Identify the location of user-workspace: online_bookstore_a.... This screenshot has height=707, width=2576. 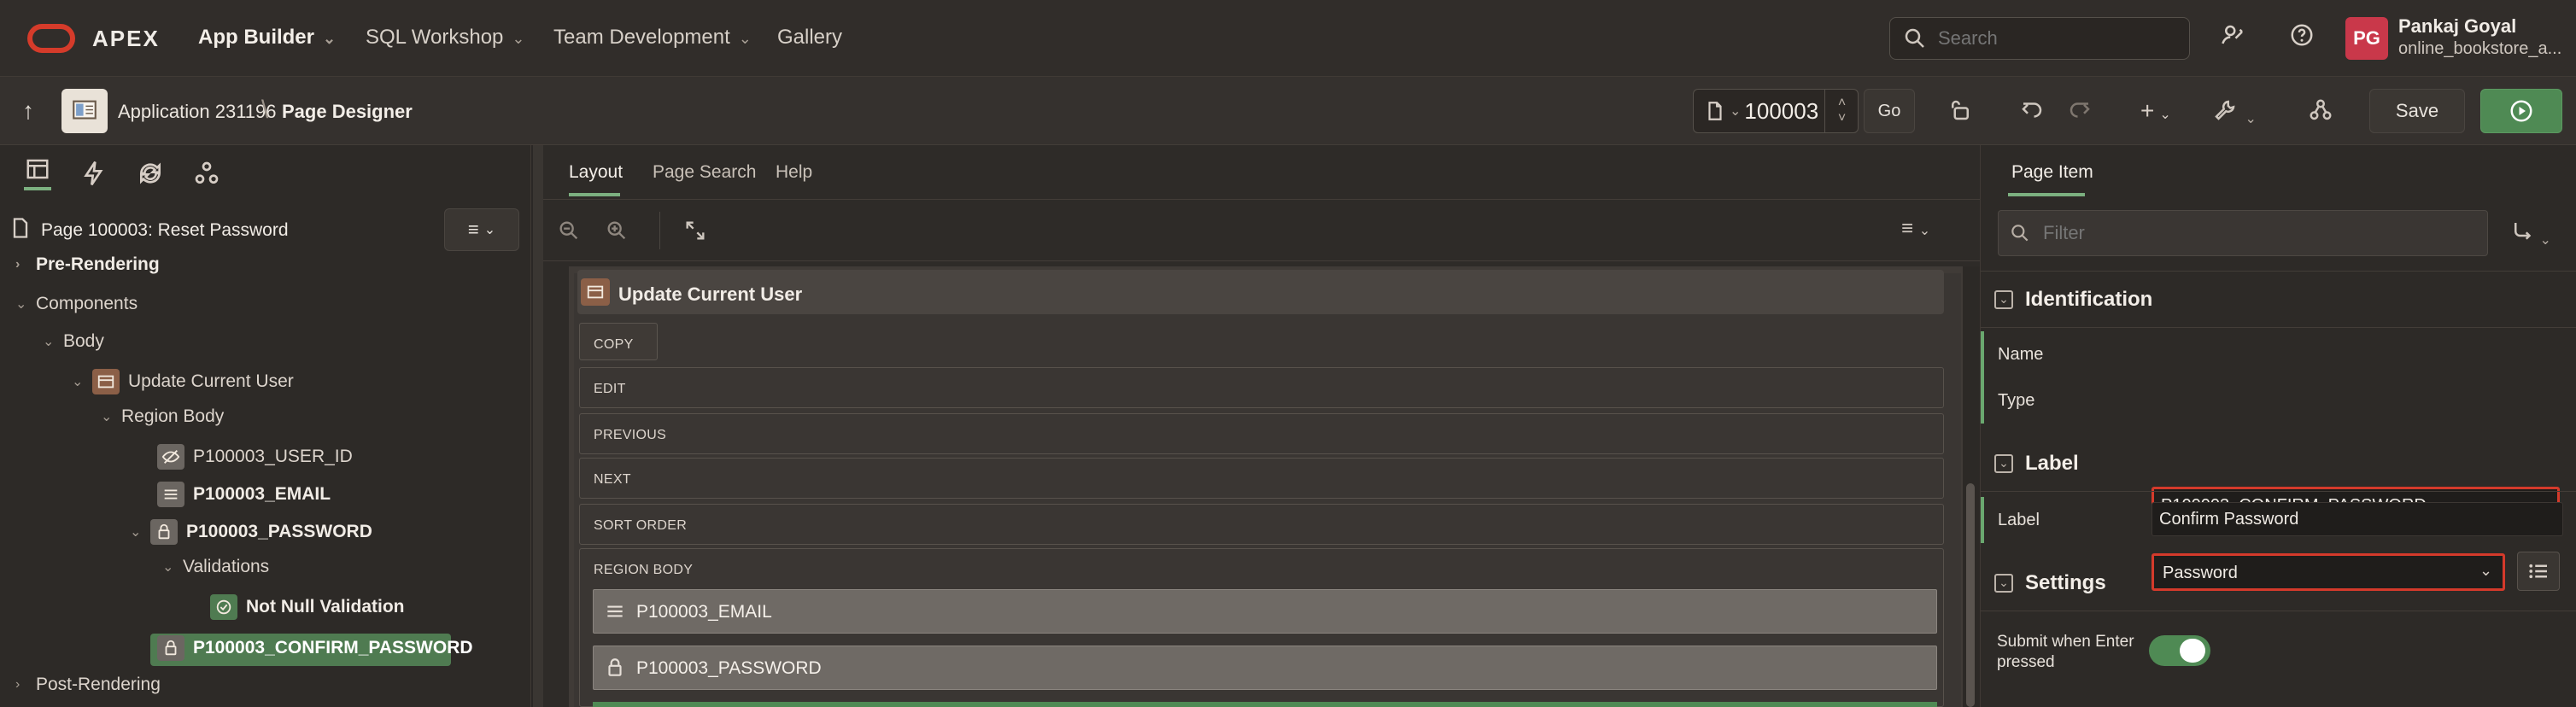
(2483, 49).